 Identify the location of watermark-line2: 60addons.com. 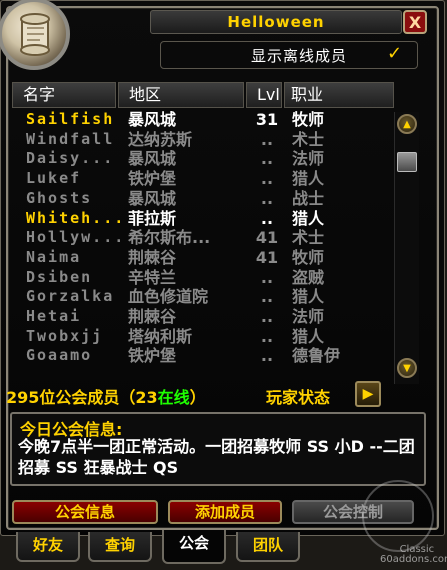
(413, 559).